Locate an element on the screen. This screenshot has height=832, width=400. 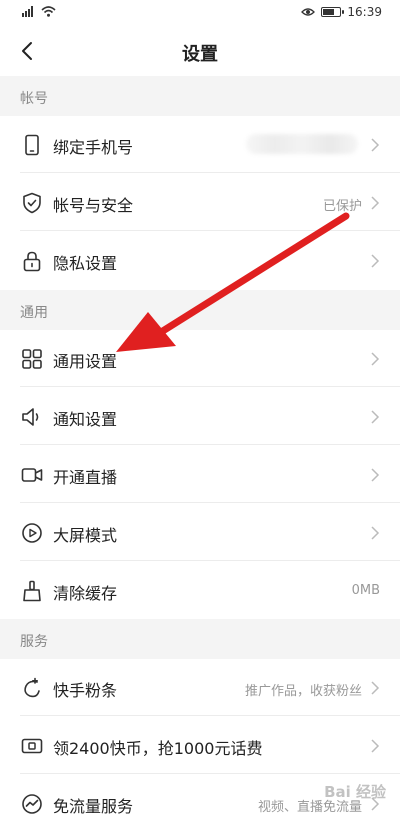
settings-row-open-live: 开通直播 is located at coordinates (200, 474).